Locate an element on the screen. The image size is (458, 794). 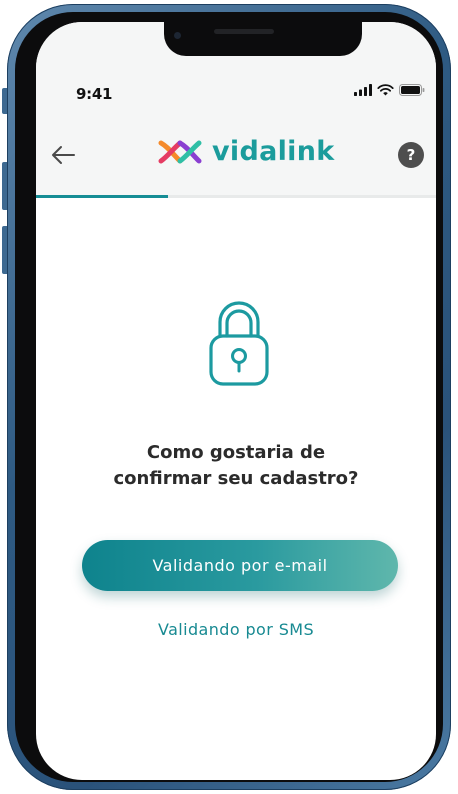
status-time: 9:41 is located at coordinates (94, 94).